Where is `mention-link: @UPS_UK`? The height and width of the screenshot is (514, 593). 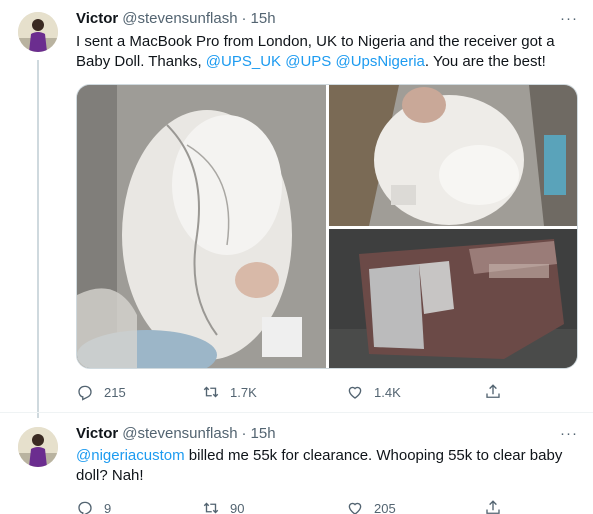
mention-link: @UPS_UK is located at coordinates (243, 61).